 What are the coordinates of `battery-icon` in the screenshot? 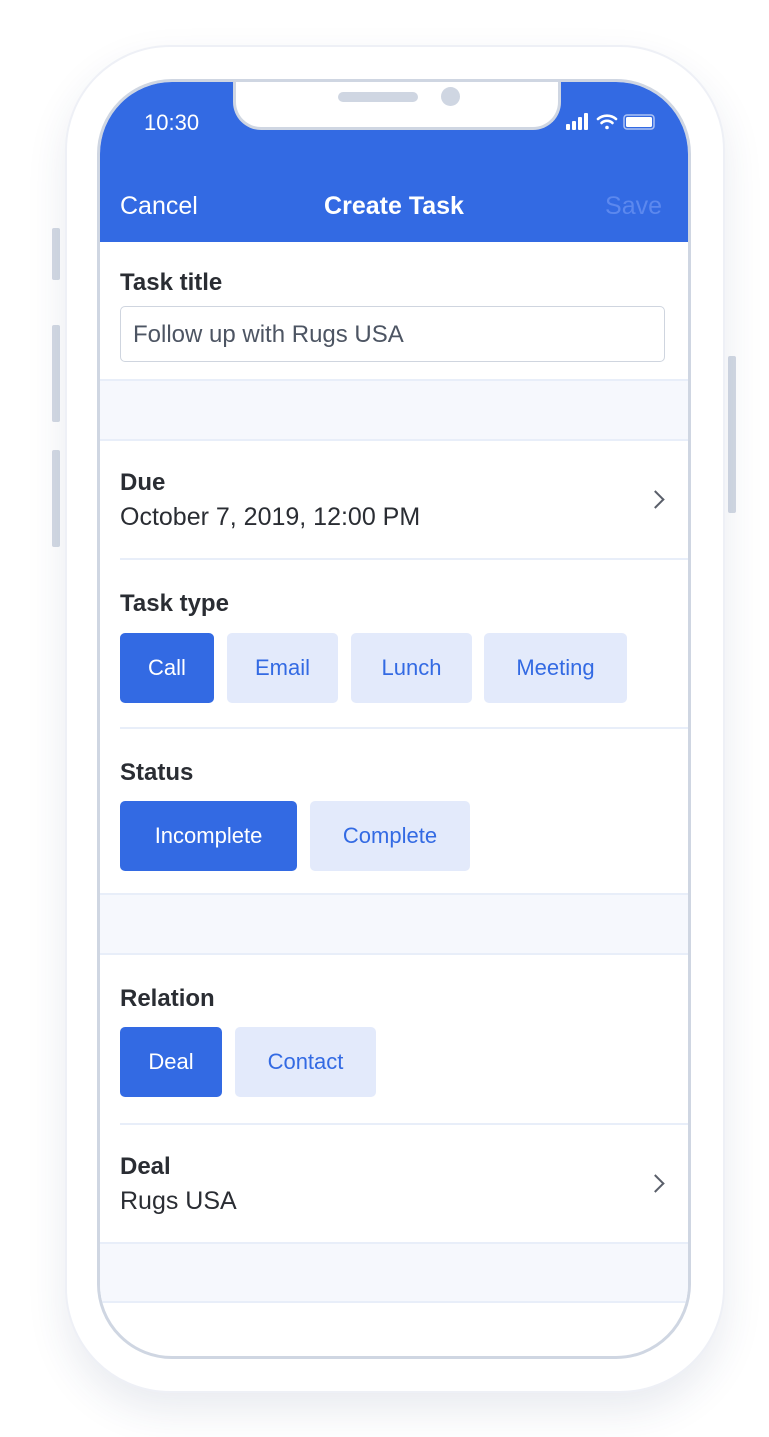 It's located at (639, 122).